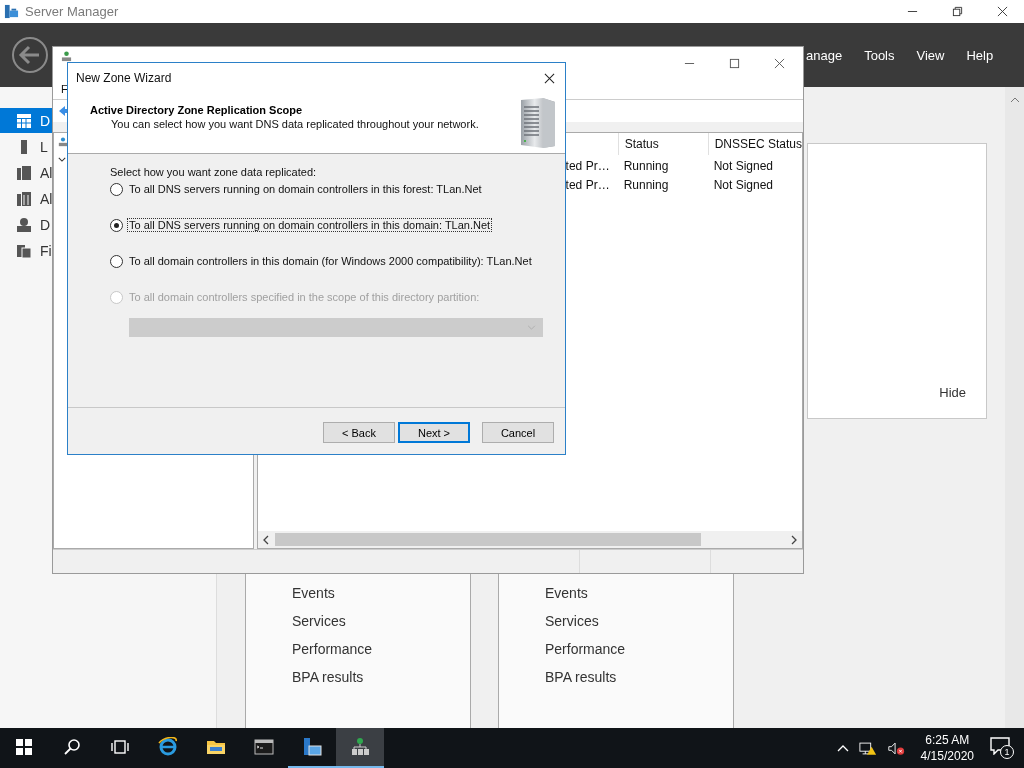 The image size is (1024, 768). I want to click on page-description: You can select how you want DNS data replicated throughout your network., so click(295, 123).